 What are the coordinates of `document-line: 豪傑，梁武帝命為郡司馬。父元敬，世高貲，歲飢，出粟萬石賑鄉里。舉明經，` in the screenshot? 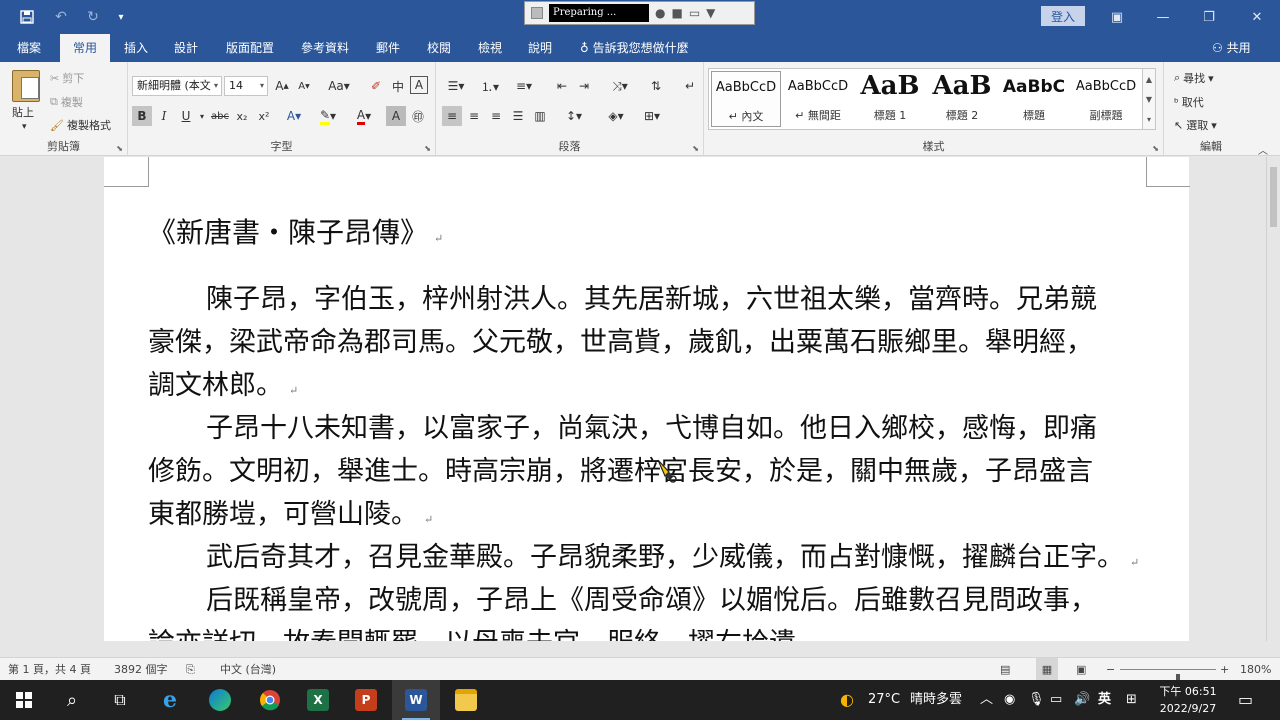 It's located at (648, 339).